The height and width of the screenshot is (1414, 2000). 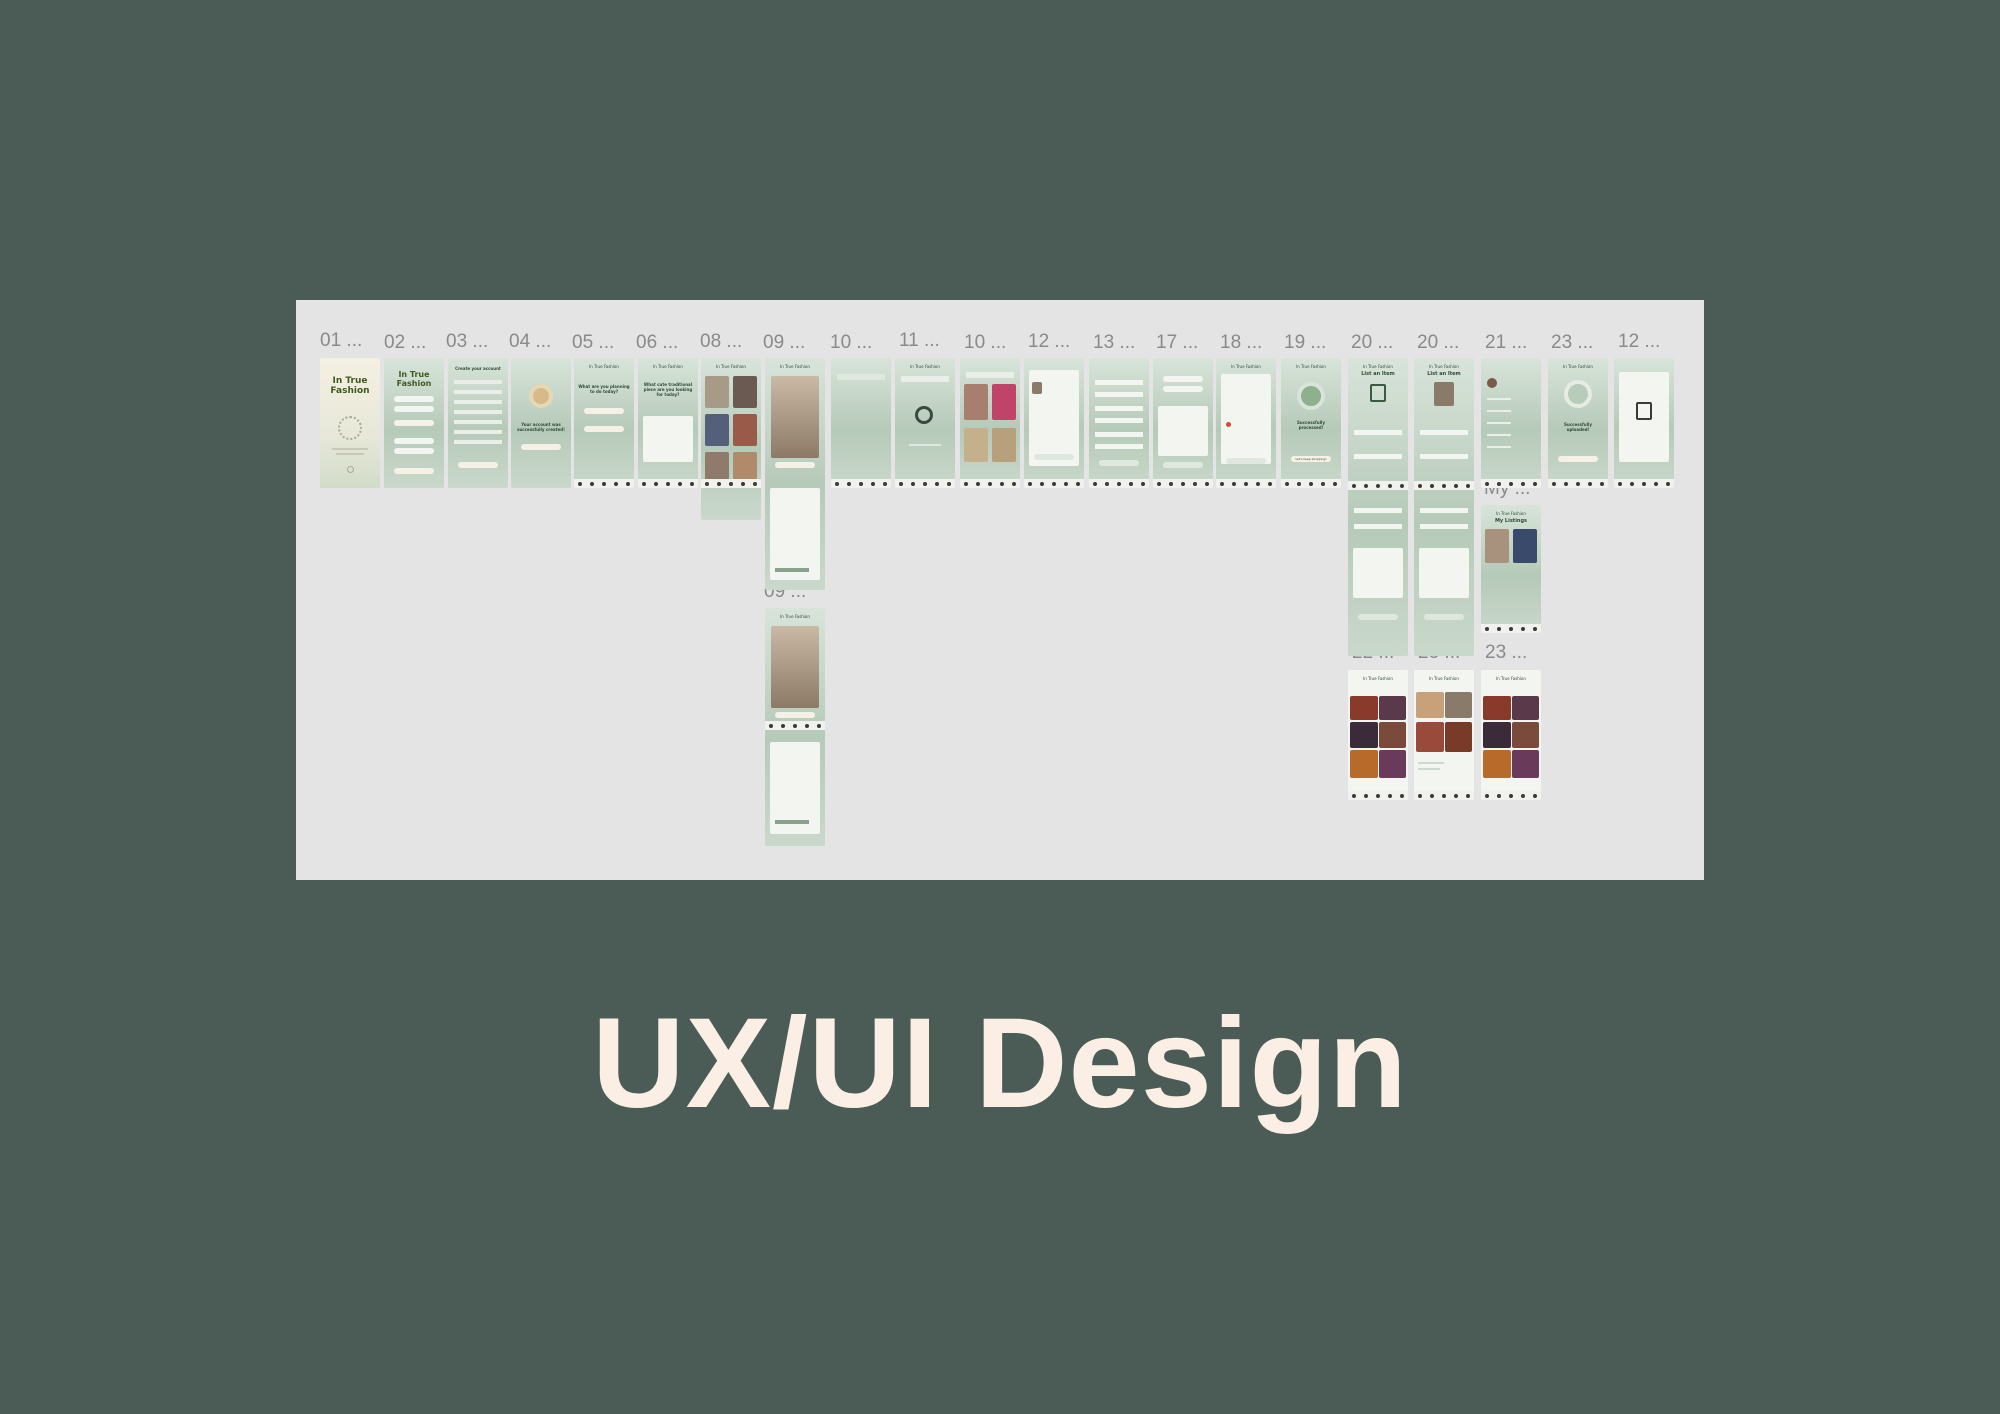 What do you see at coordinates (1644, 423) in the screenshot?
I see `frame-empty-listing` at bounding box center [1644, 423].